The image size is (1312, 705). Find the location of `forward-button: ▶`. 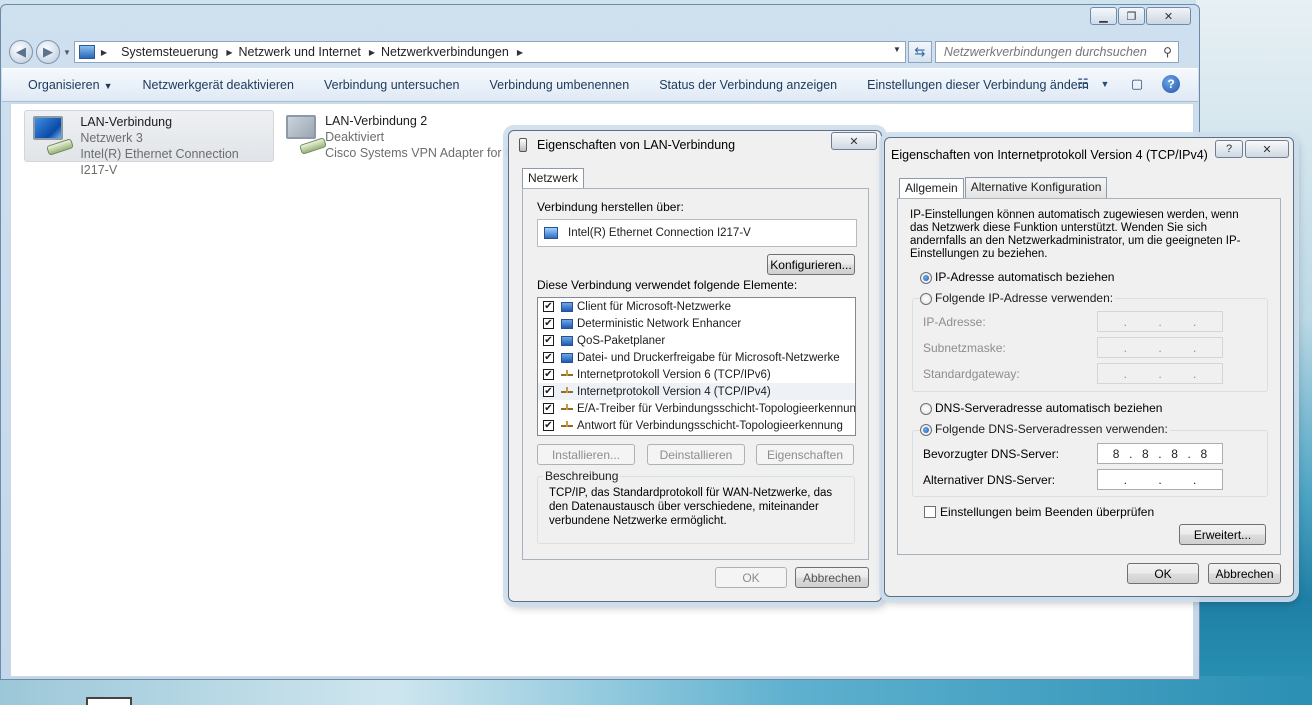

forward-button: ▶ is located at coordinates (48, 52).